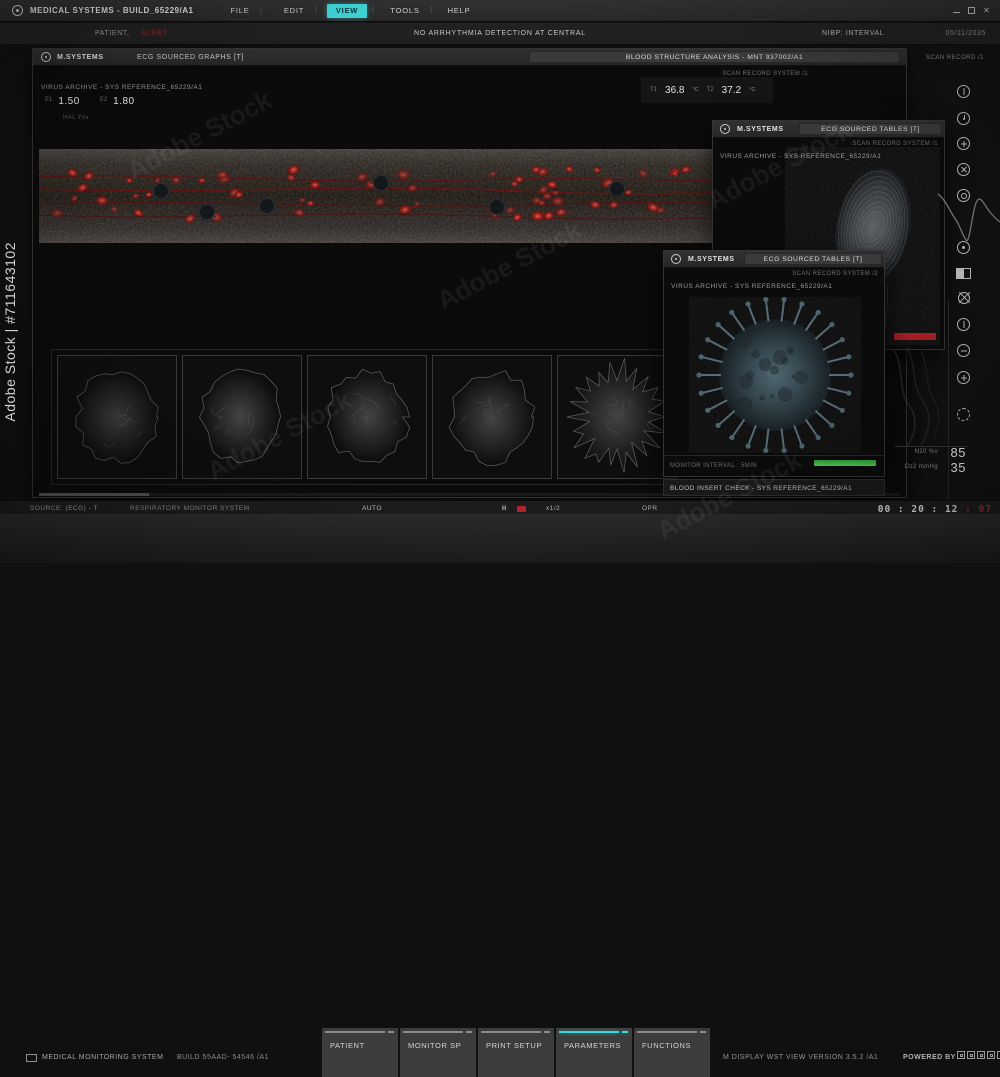  Describe the element at coordinates (372, 508) in the screenshot. I see `auto-toggle: AUTO` at that location.